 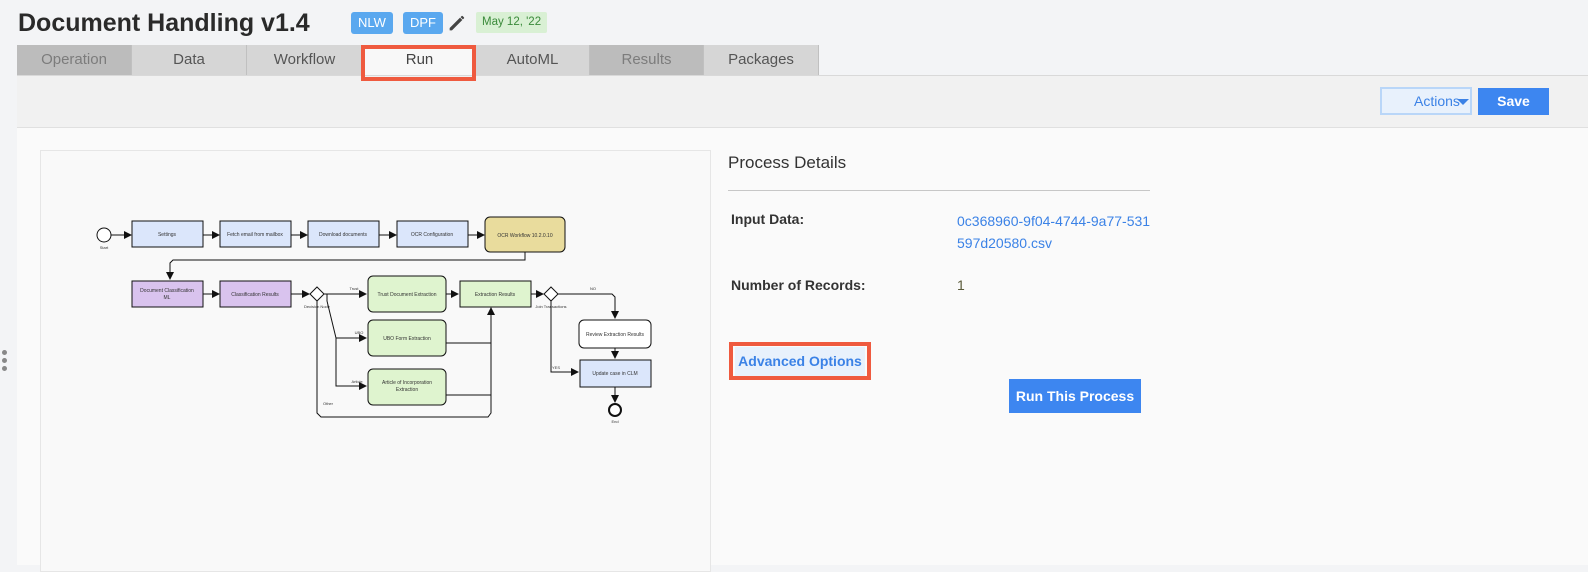 What do you see at coordinates (800, 361) in the screenshot?
I see `highlight-advanced-options` at bounding box center [800, 361].